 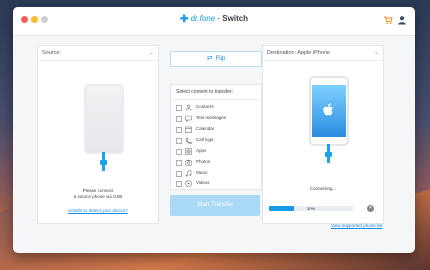 I want to click on messages-icon, so click(x=188, y=118).